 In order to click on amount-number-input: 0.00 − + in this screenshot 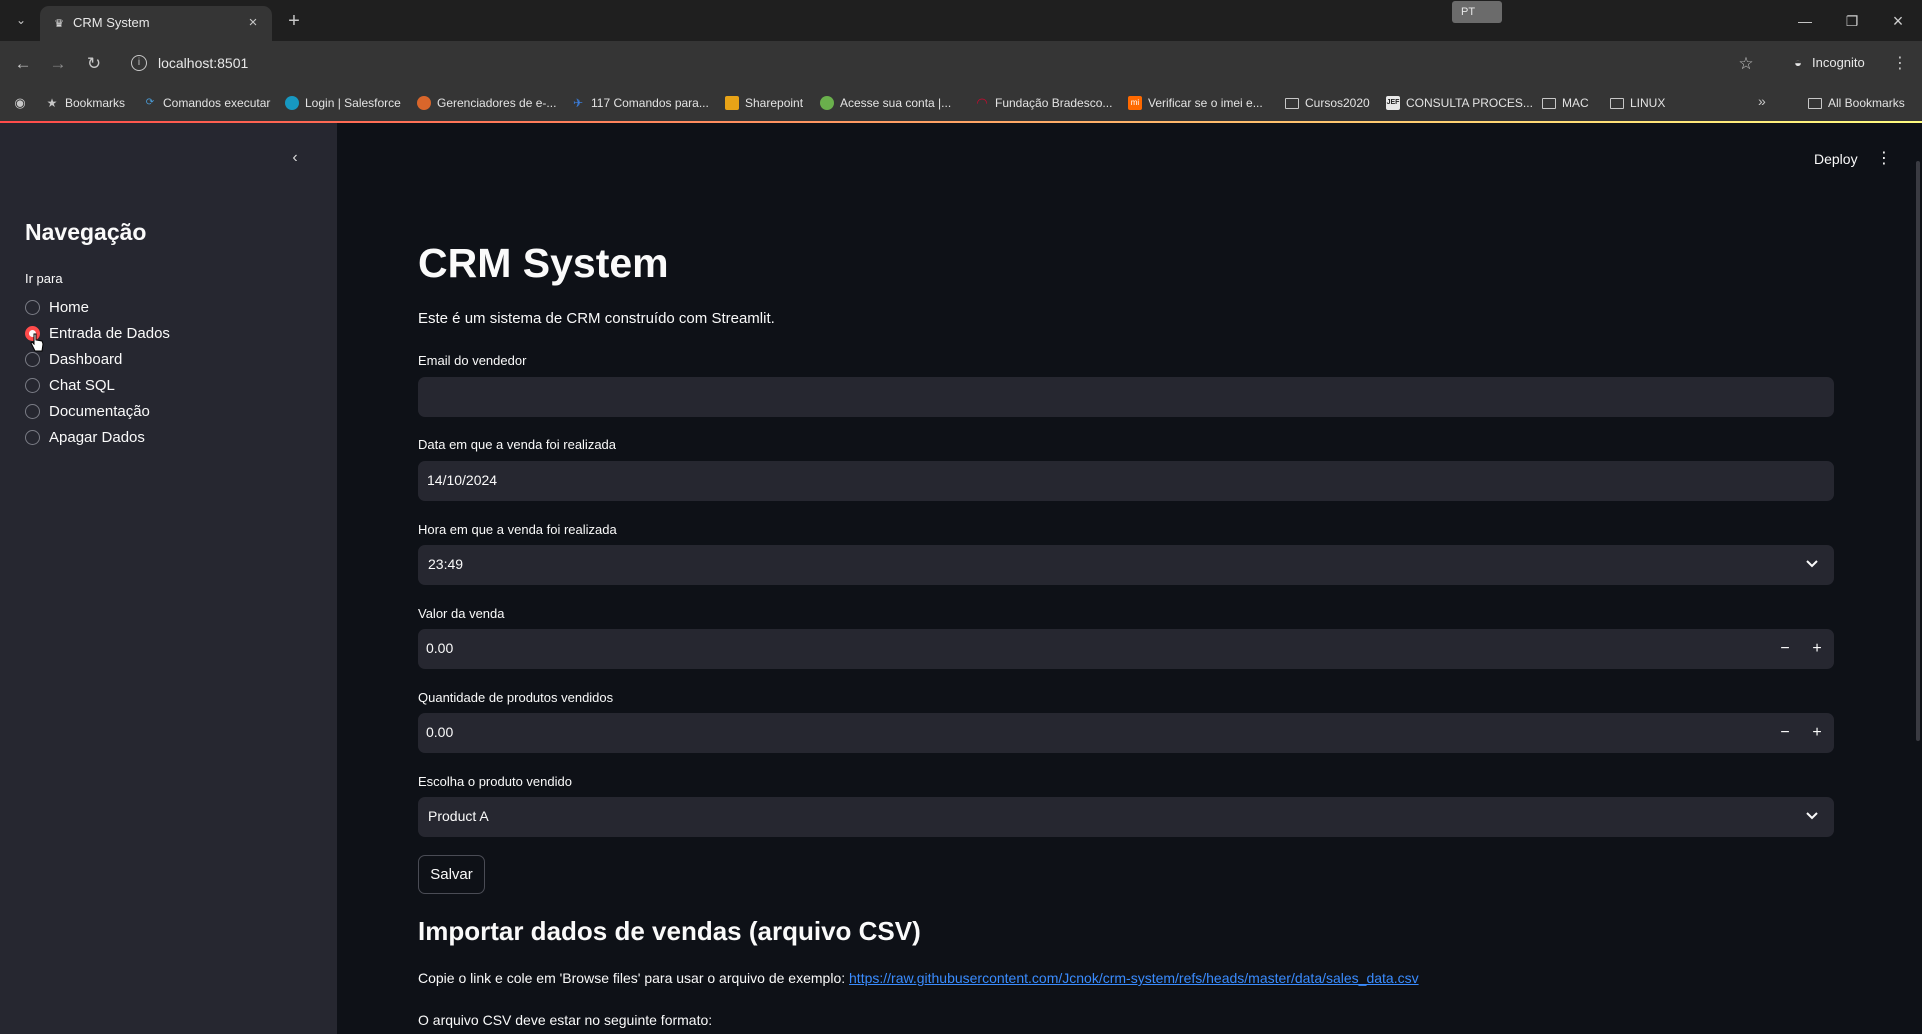, I will do `click(1126, 649)`.